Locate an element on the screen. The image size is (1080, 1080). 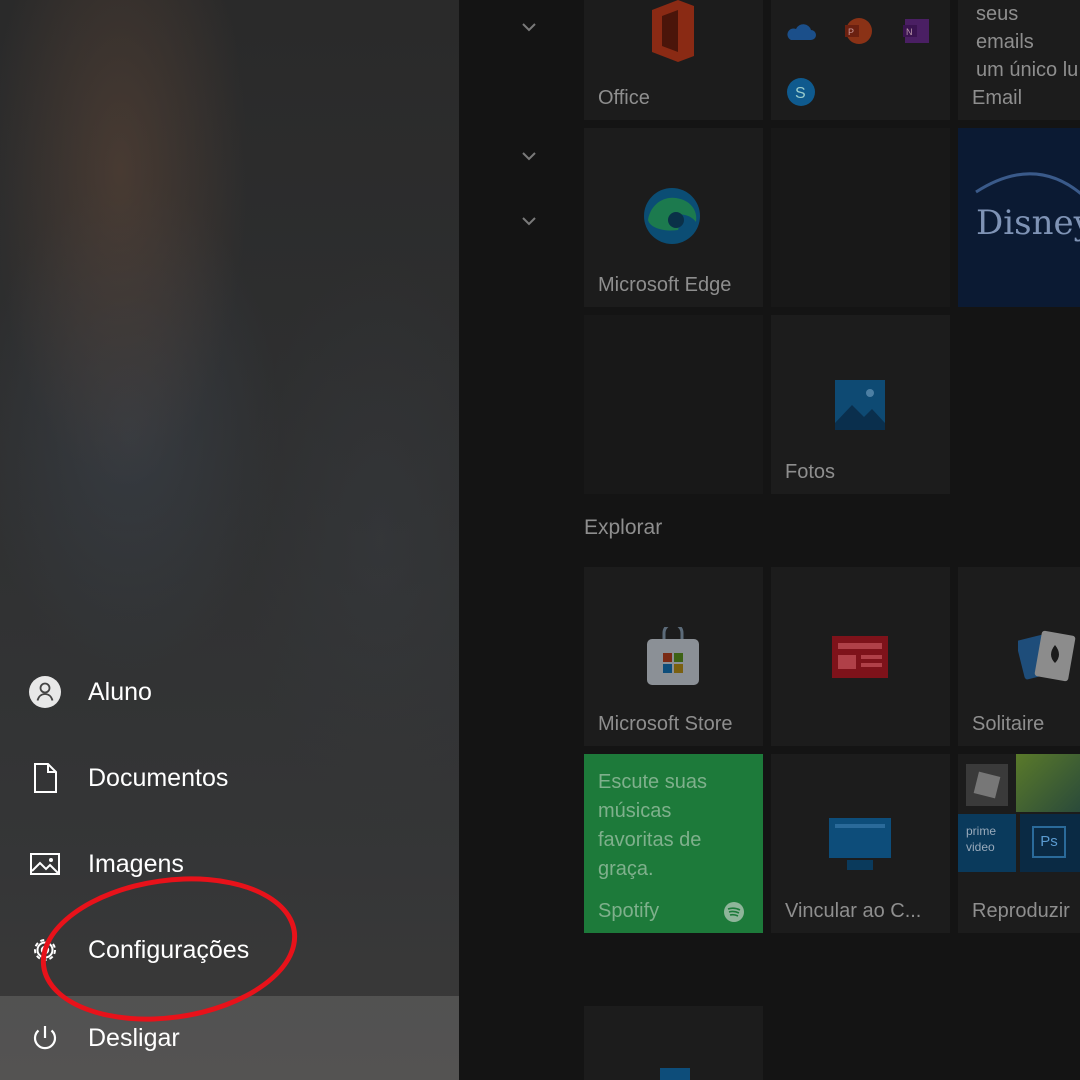
disney-logo-text: Disney is located at coordinates (1028, 223).